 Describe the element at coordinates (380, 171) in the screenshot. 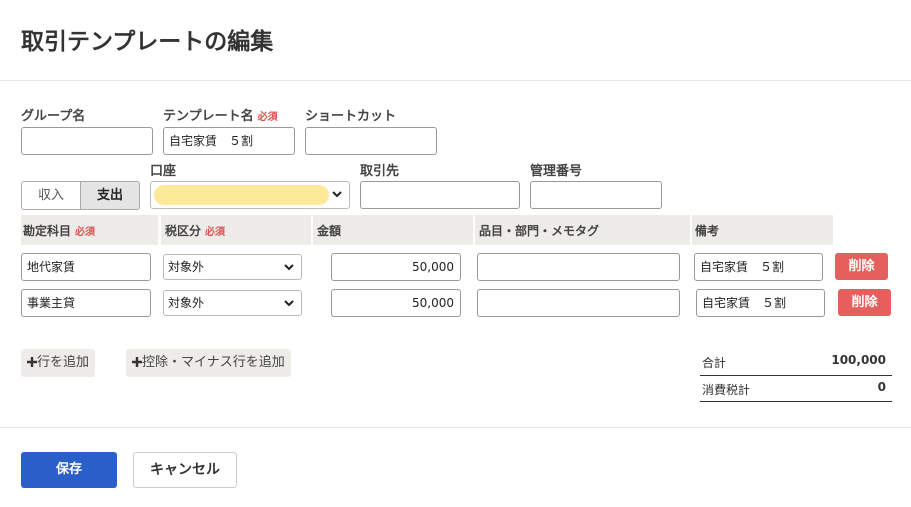

I see `partner-label: 取引先` at that location.